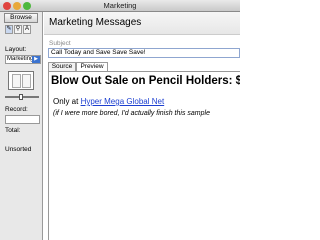 The image size is (320, 240). I want to click on only-at-text: Only at, so click(67, 101).